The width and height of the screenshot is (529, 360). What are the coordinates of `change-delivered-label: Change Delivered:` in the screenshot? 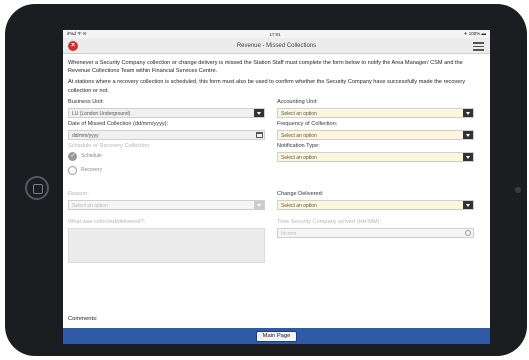 It's located at (300, 193).